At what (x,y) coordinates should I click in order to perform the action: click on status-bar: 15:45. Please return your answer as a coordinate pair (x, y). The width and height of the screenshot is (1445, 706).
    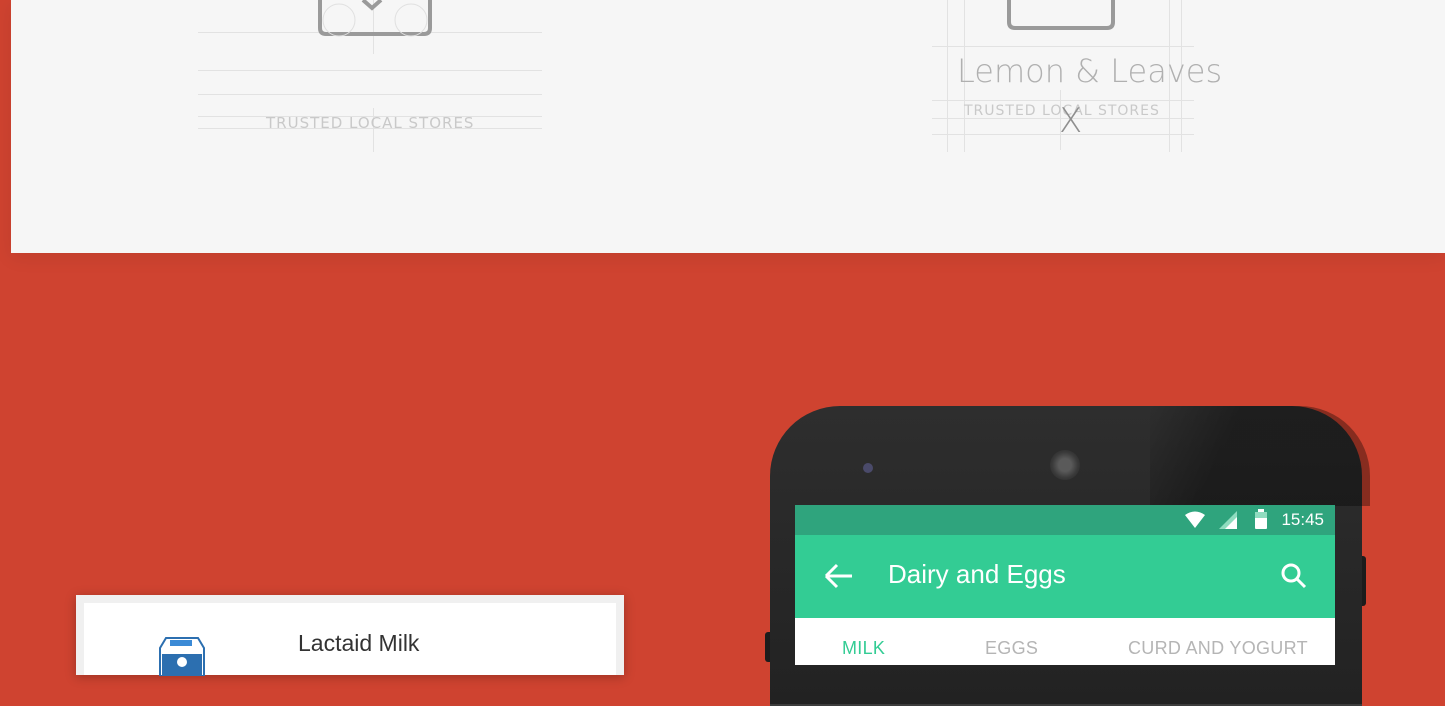
    Looking at the image, I should click on (1065, 520).